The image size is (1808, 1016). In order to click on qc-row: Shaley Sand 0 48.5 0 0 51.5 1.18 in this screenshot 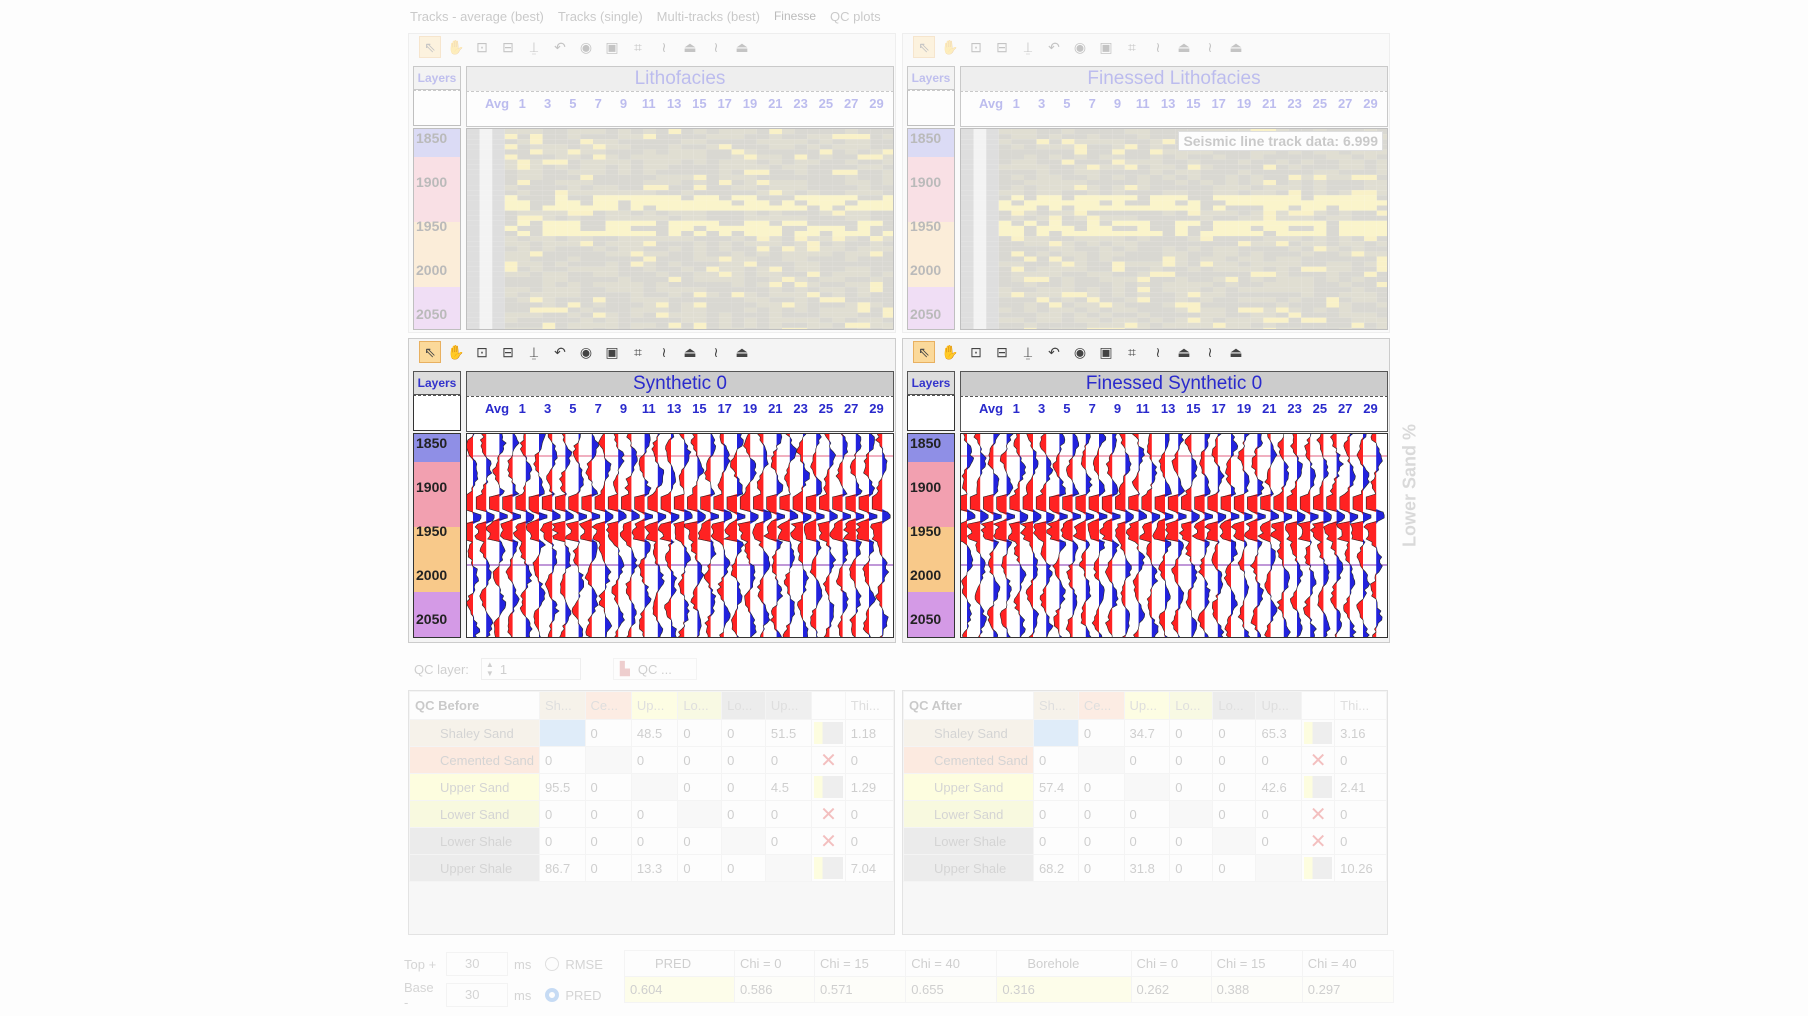, I will do `click(652, 733)`.